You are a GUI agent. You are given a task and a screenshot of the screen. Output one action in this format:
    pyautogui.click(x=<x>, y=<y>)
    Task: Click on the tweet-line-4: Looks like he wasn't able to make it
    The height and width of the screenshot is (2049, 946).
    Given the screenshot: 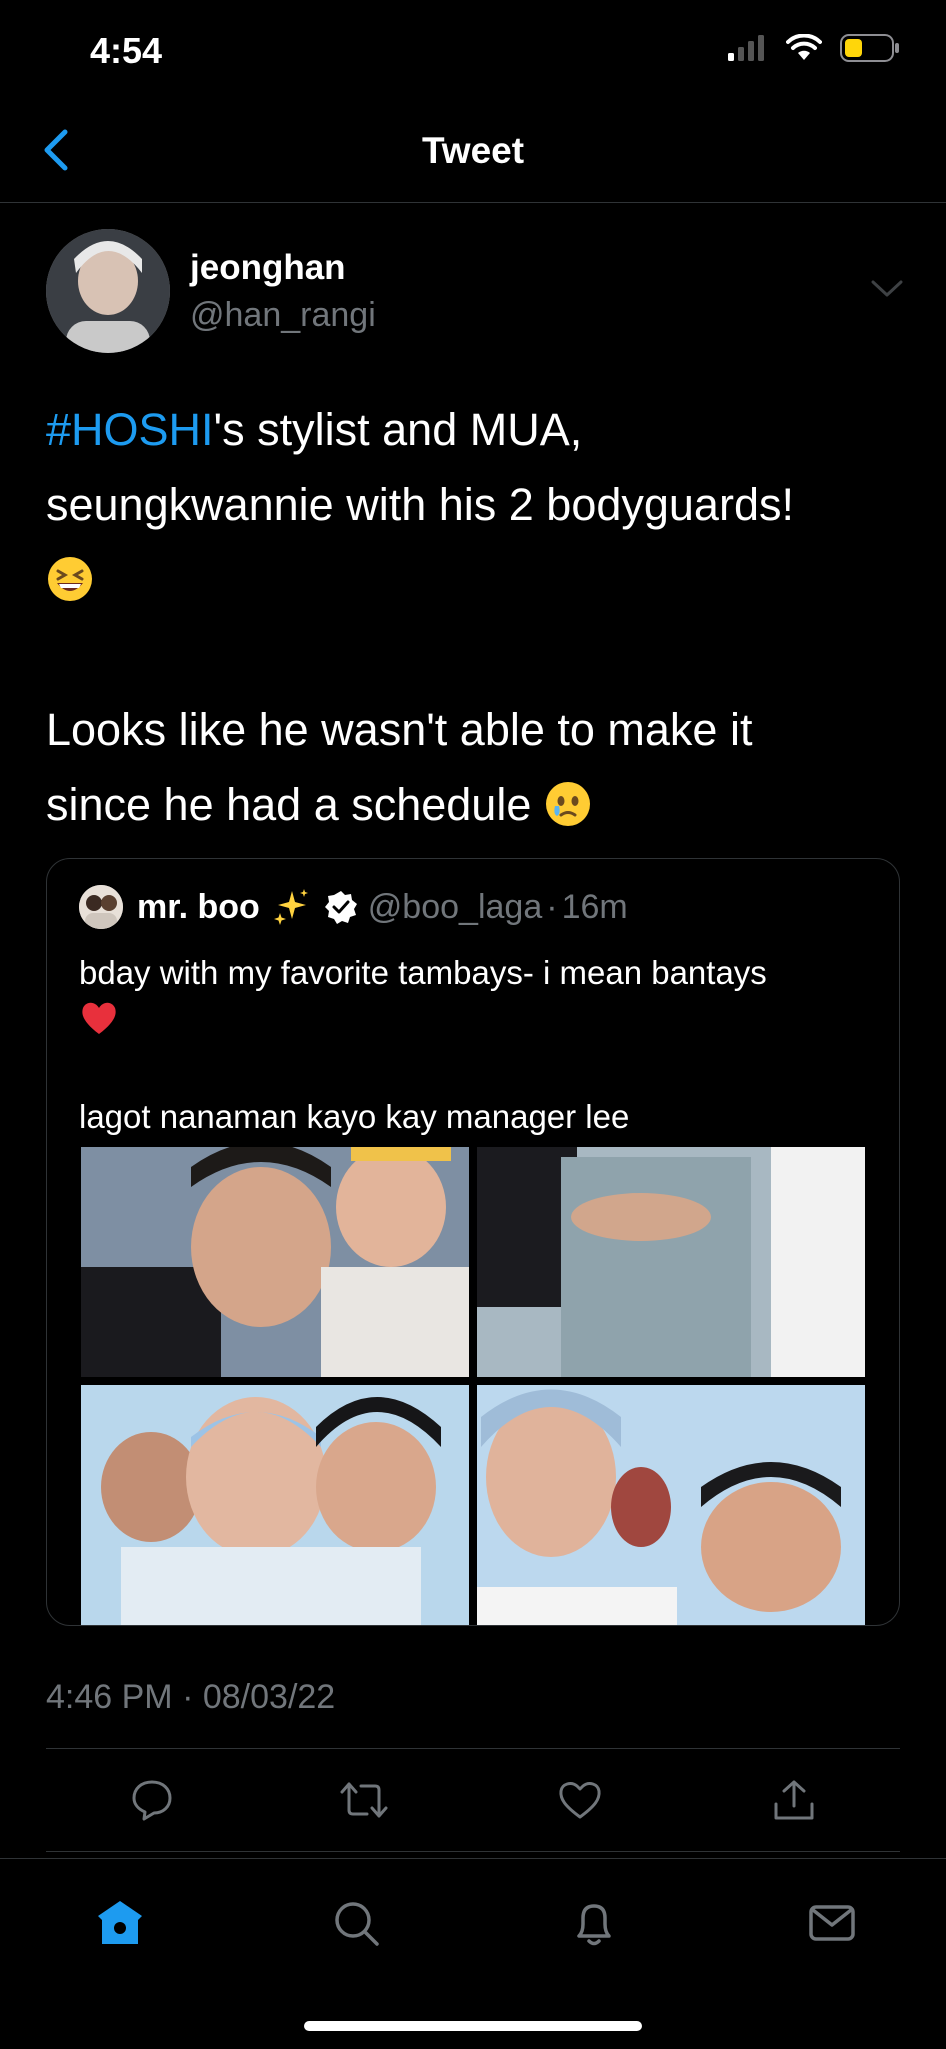 What is the action you would take?
    pyautogui.click(x=399, y=729)
    